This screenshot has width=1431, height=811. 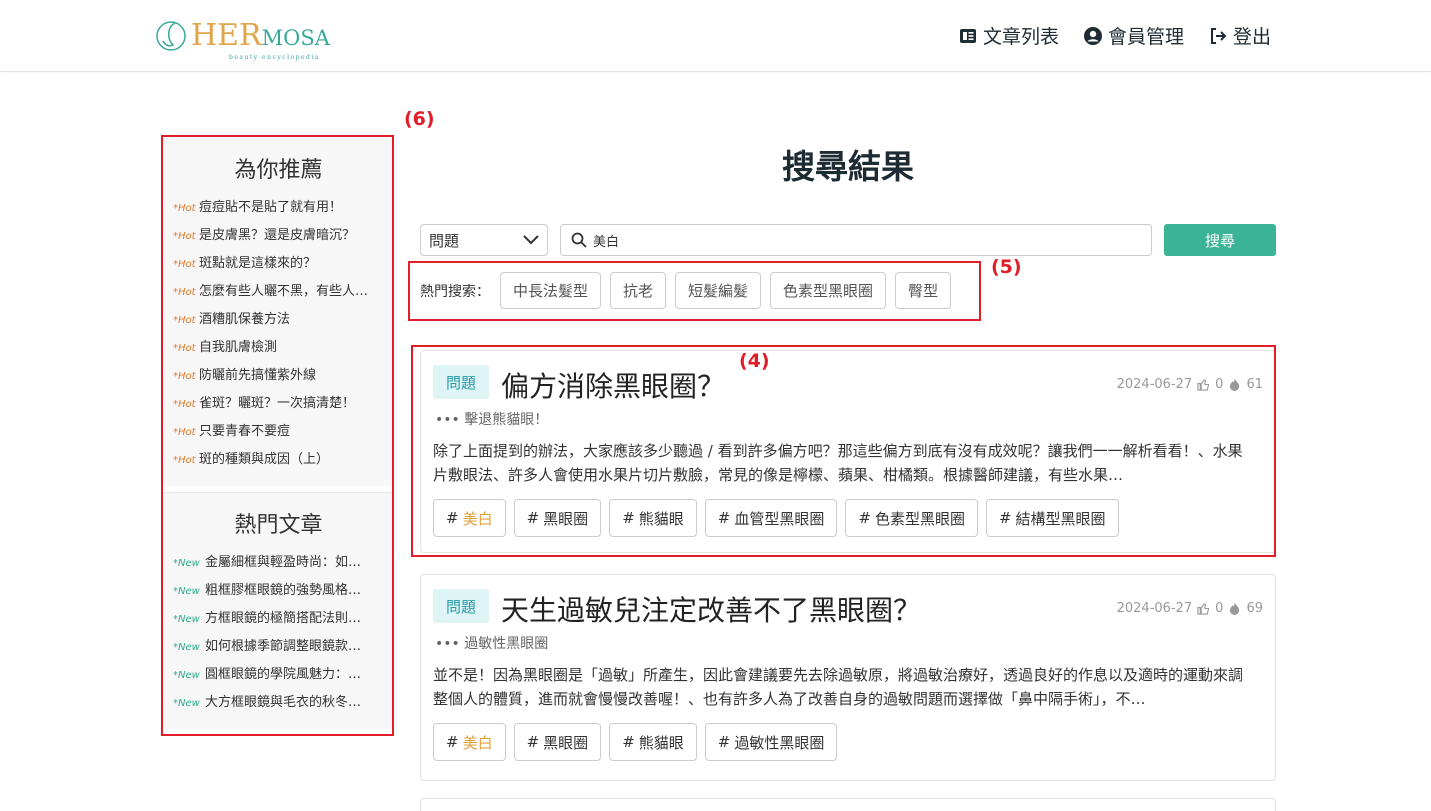 I want to click on search-type-select: 問題, so click(x=484, y=240).